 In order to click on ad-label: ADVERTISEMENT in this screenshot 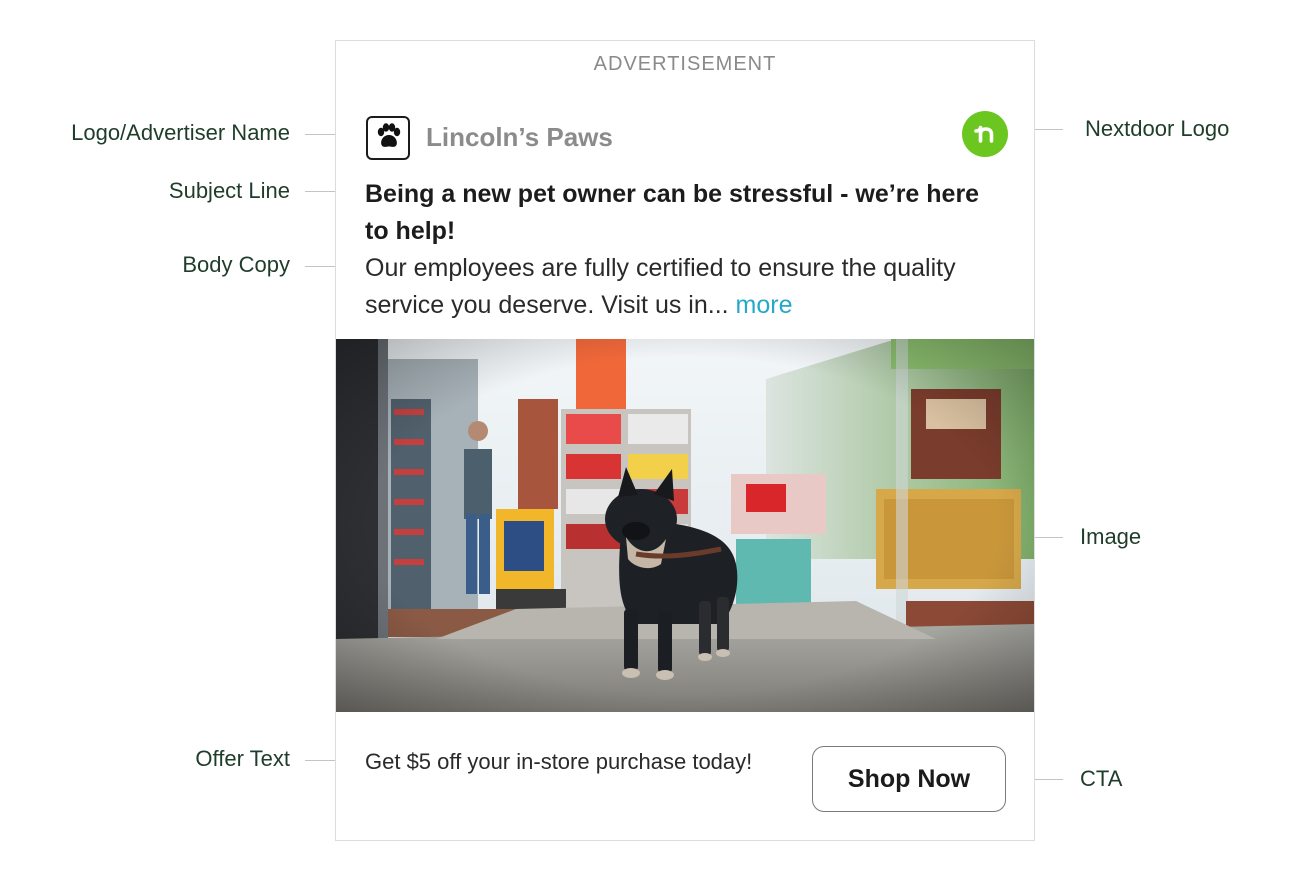, I will do `click(685, 64)`.